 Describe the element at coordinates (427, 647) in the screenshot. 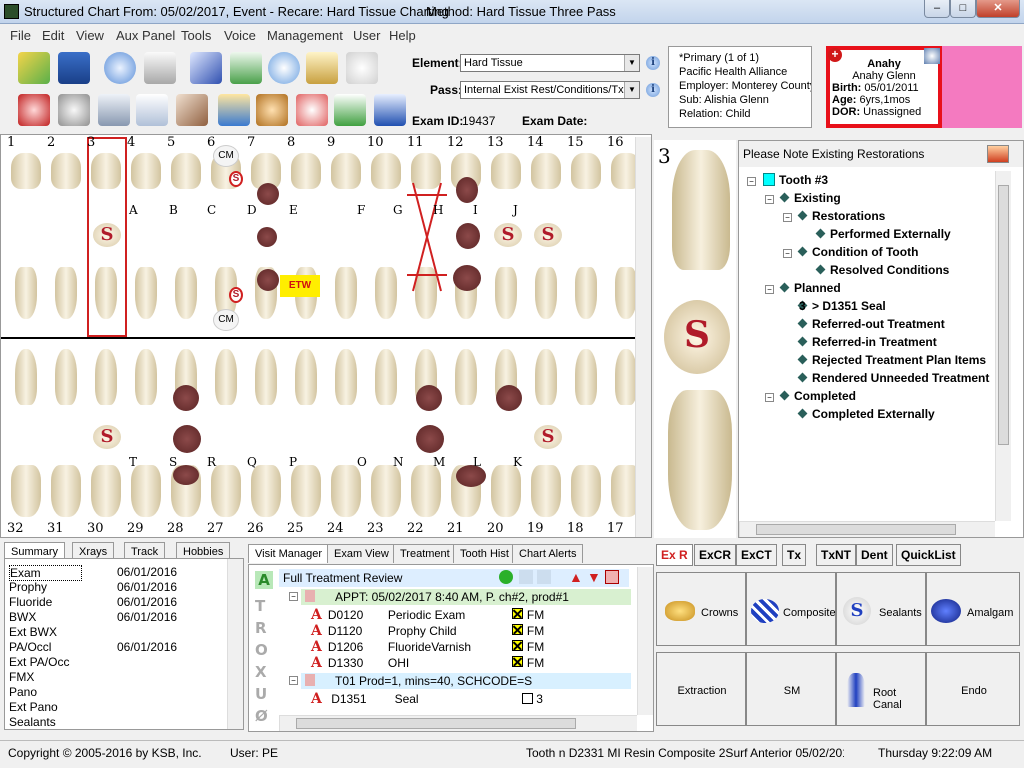

I see `proc-row: A D1206 FluorideVarnish FM` at that location.